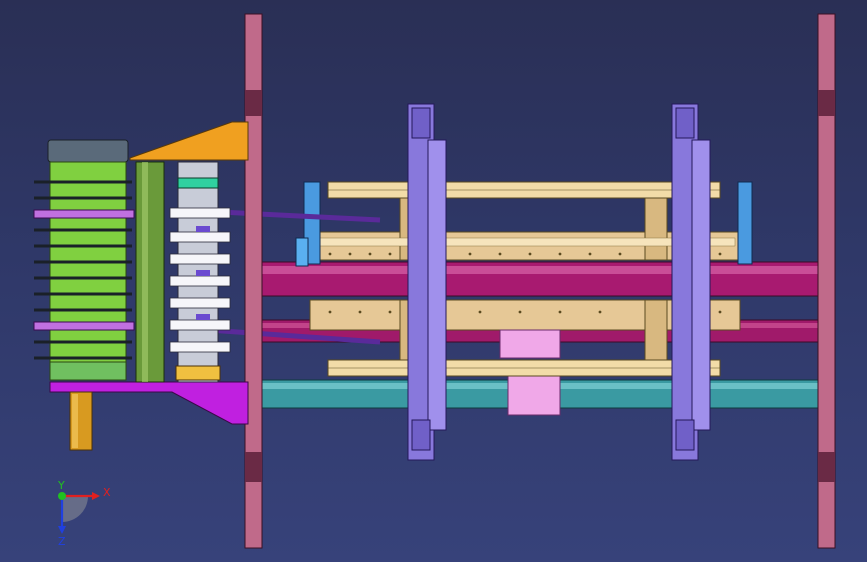  I want to click on lower-shaft, so click(536, 395).